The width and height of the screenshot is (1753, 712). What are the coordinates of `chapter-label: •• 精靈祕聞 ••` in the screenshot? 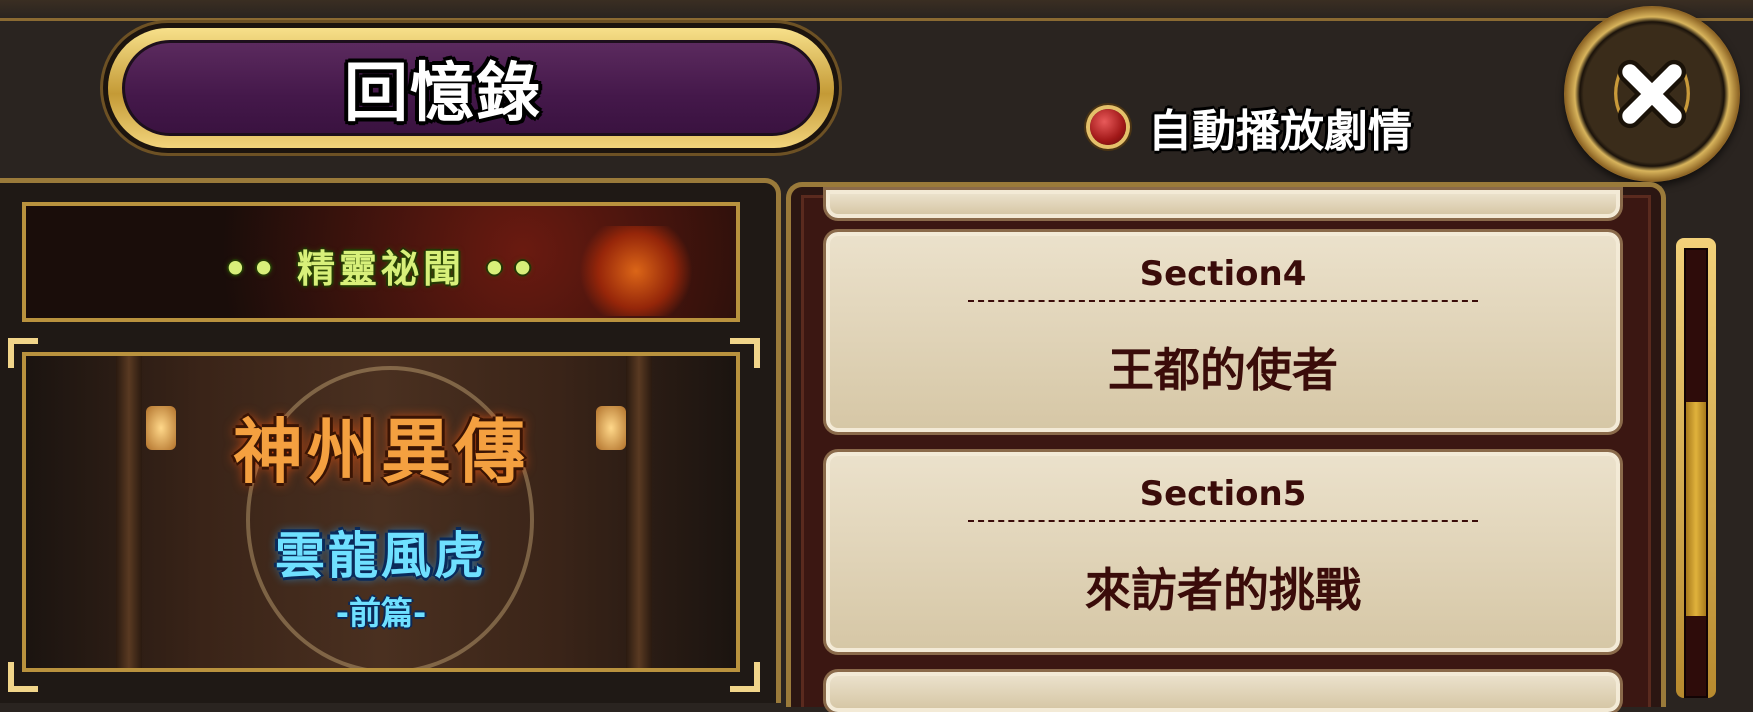 It's located at (381, 269).